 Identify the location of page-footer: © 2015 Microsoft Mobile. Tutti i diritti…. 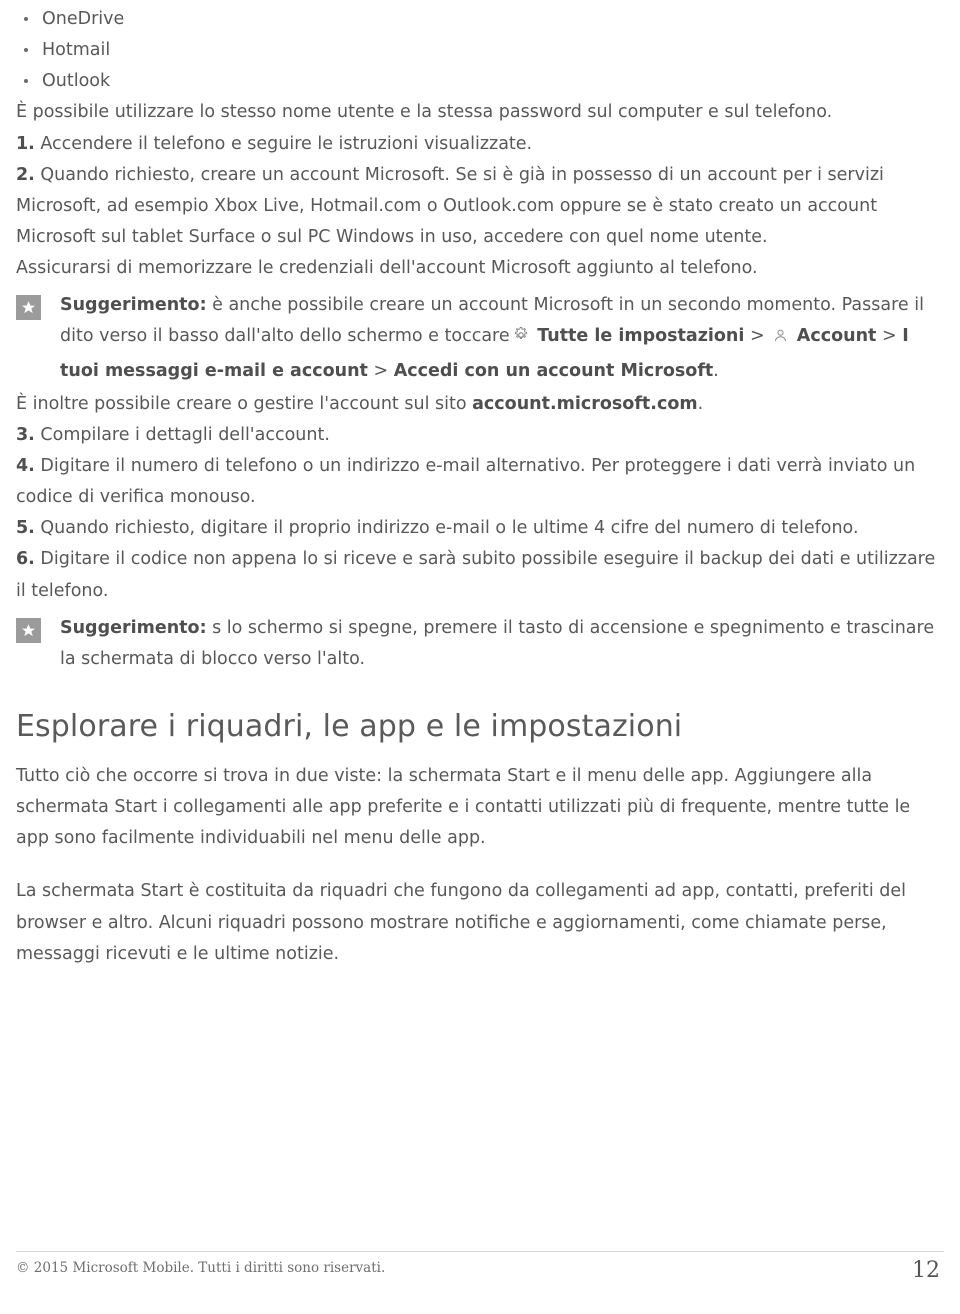
(480, 1272).